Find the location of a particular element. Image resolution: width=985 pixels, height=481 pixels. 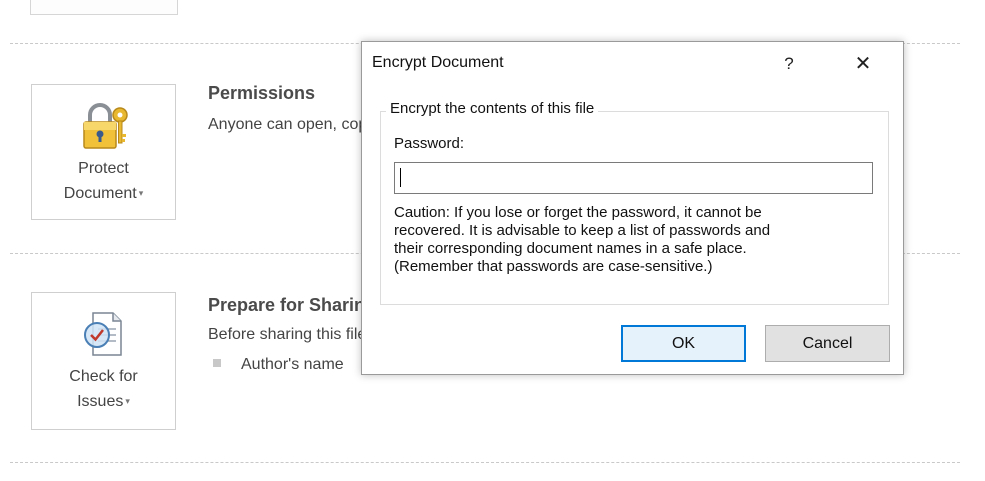

check-button-label-line1: Check for is located at coordinates (103, 376).